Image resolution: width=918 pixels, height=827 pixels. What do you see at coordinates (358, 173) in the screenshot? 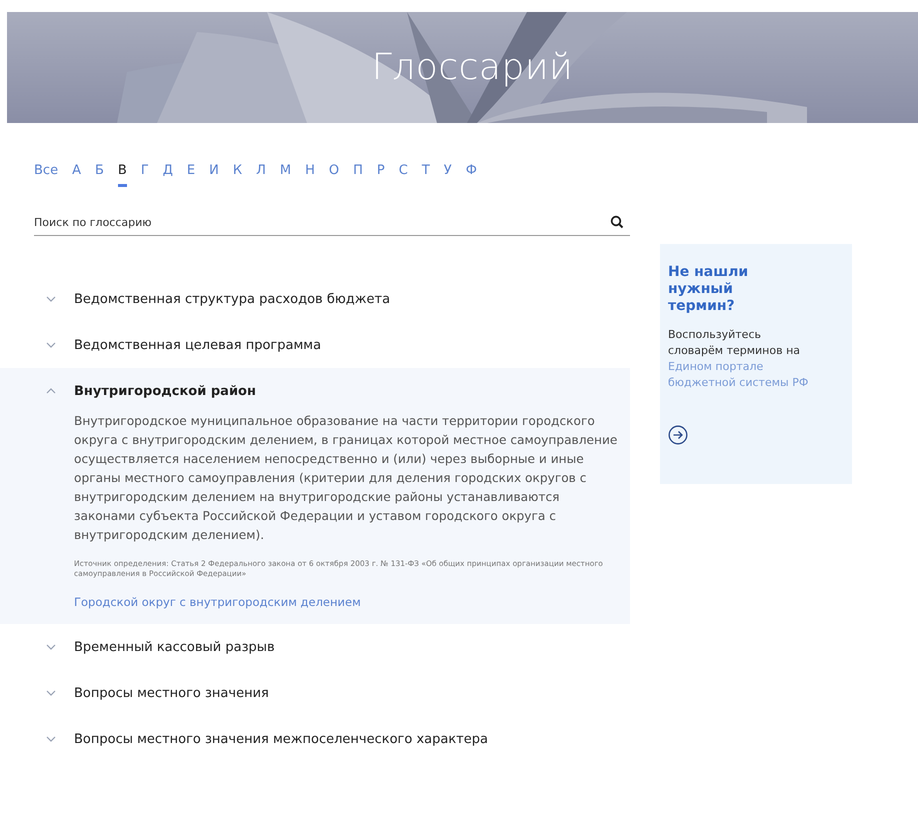
I see `letter-tab: П` at bounding box center [358, 173].